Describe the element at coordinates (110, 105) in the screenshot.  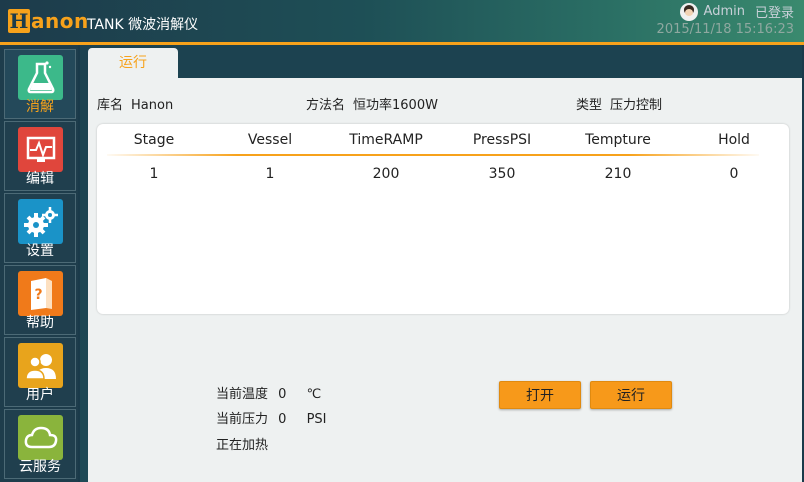
I see `library-label: 库名` at that location.